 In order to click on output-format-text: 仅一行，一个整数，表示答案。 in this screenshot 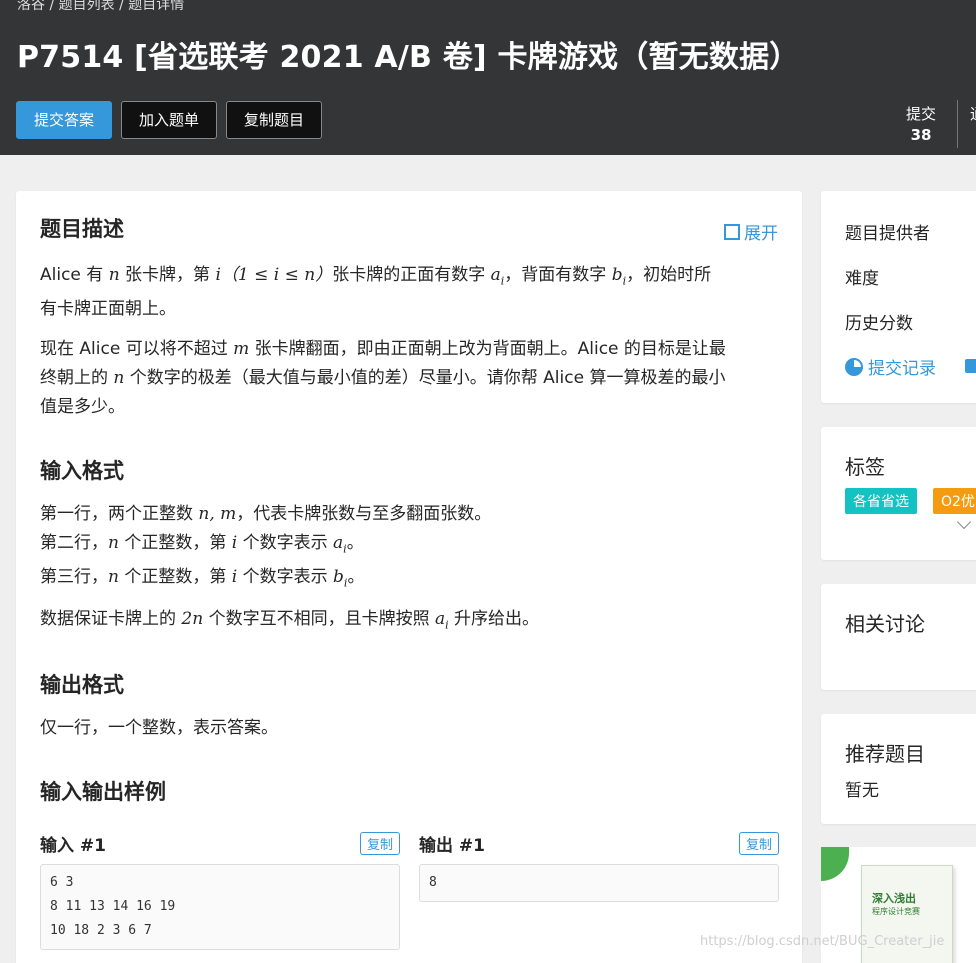, I will do `click(159, 728)`.